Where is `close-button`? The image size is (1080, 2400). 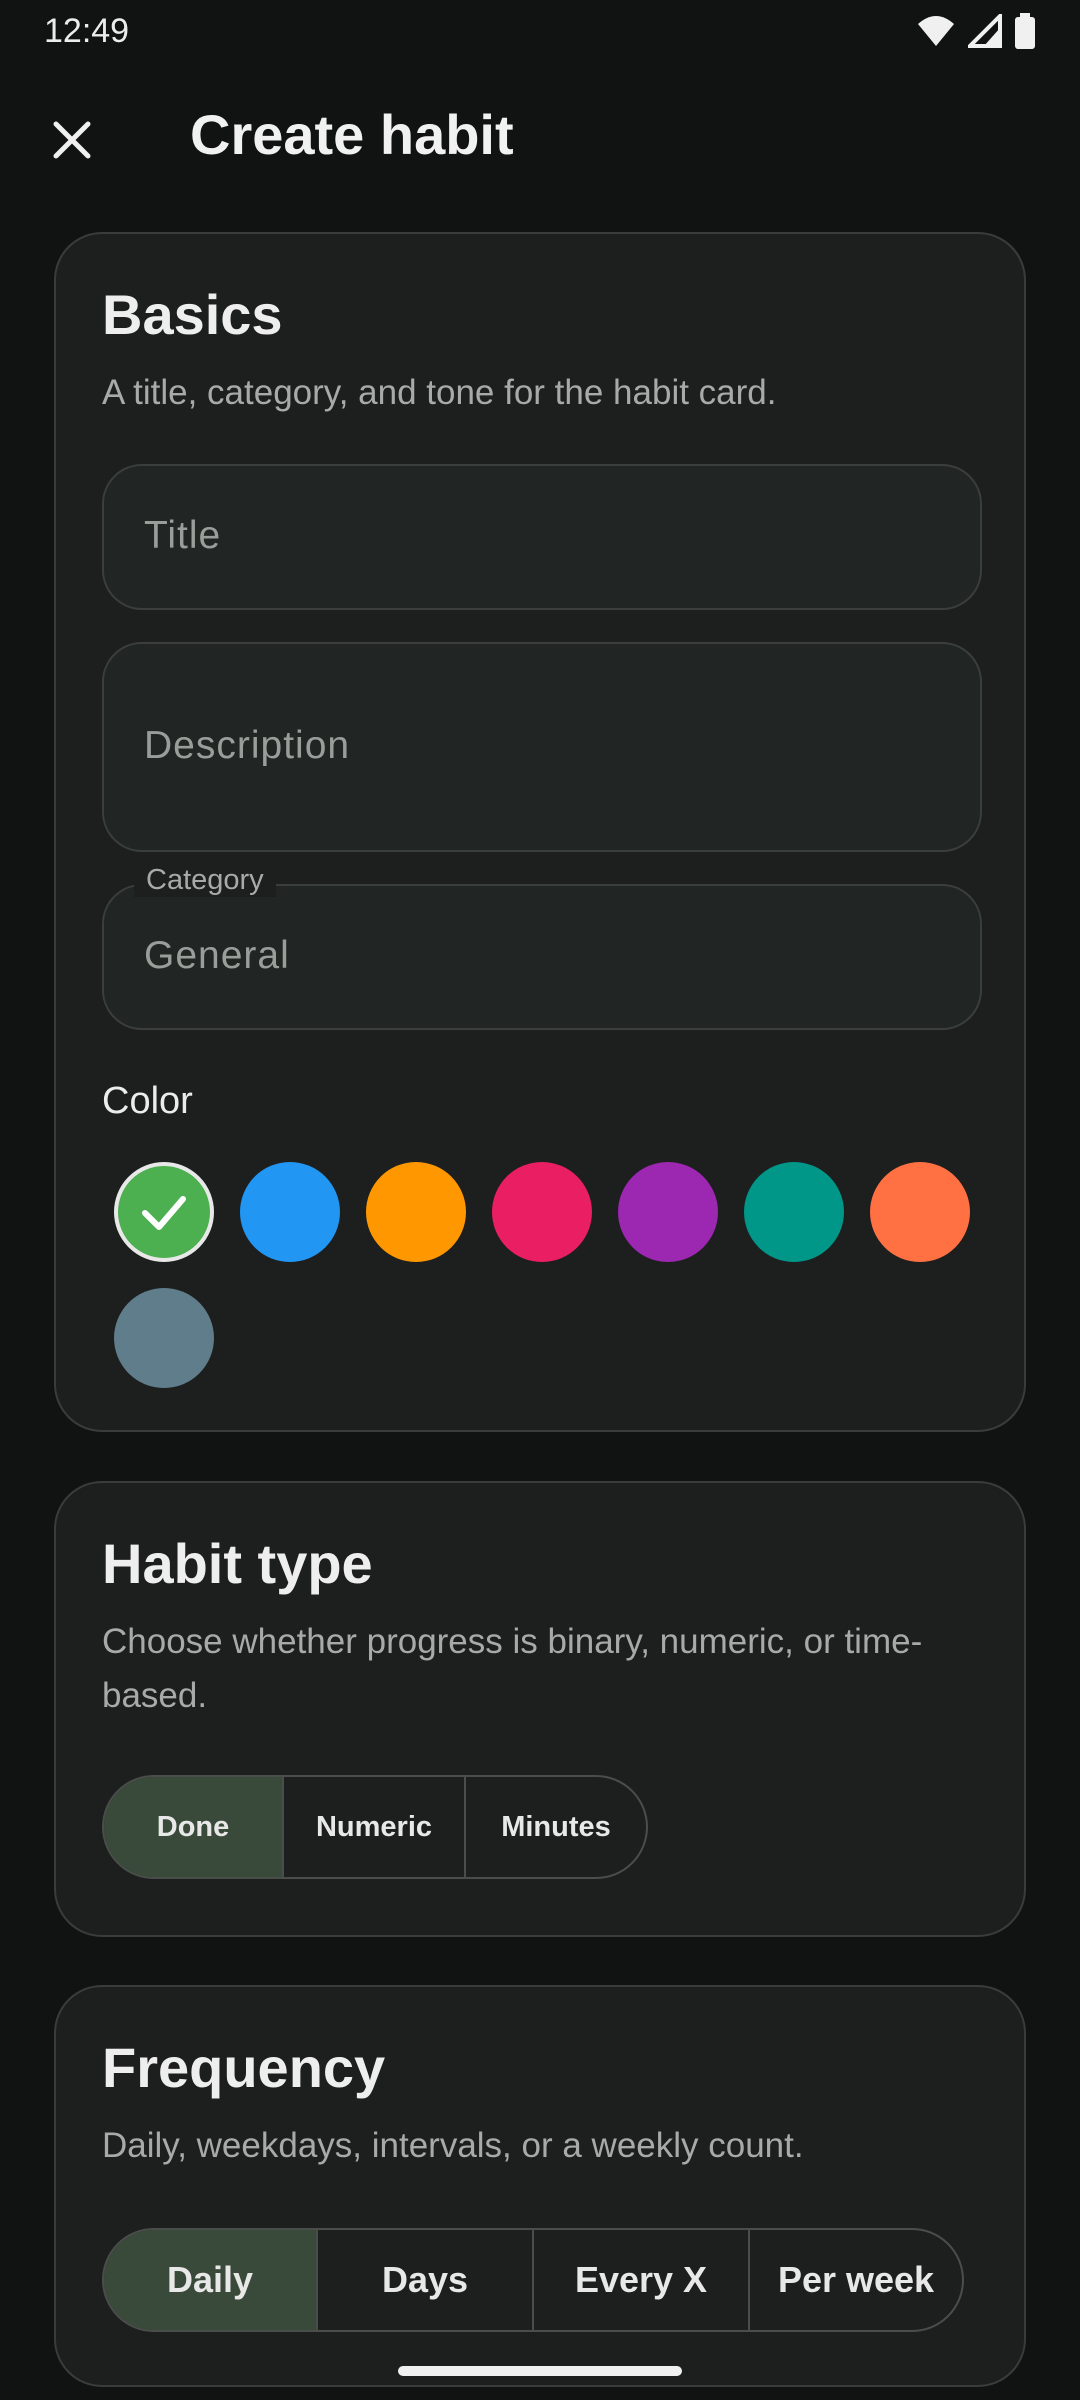 close-button is located at coordinates (72, 140).